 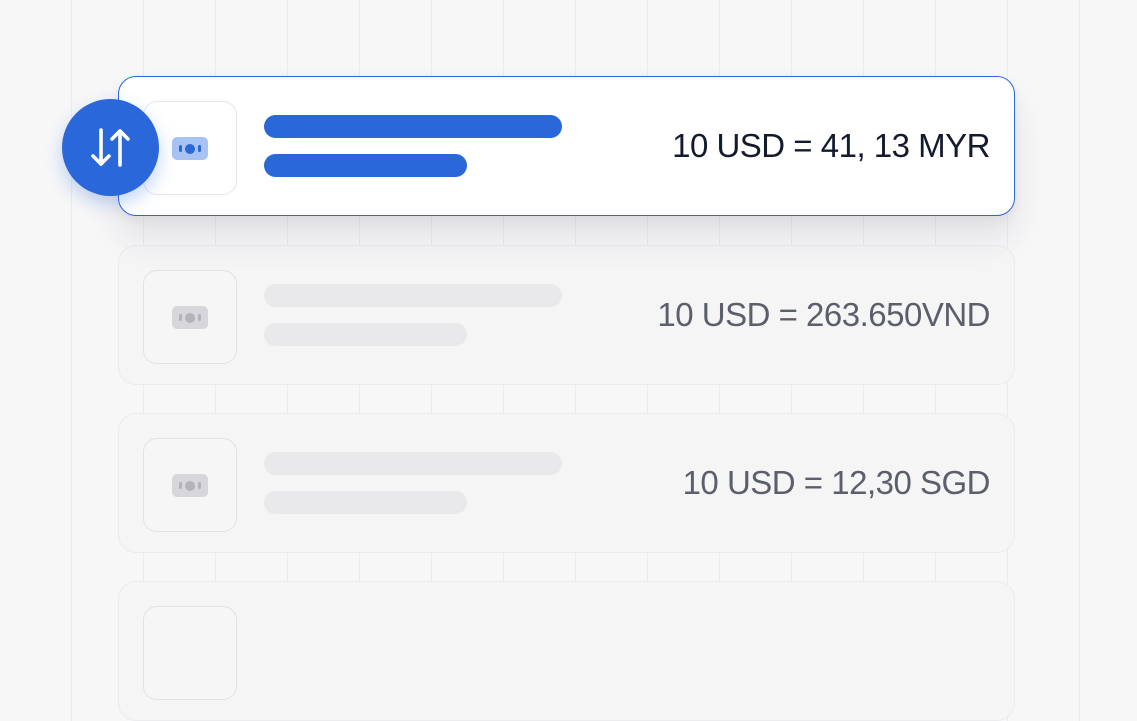 I want to click on swap-currency-button, so click(x=110, y=147).